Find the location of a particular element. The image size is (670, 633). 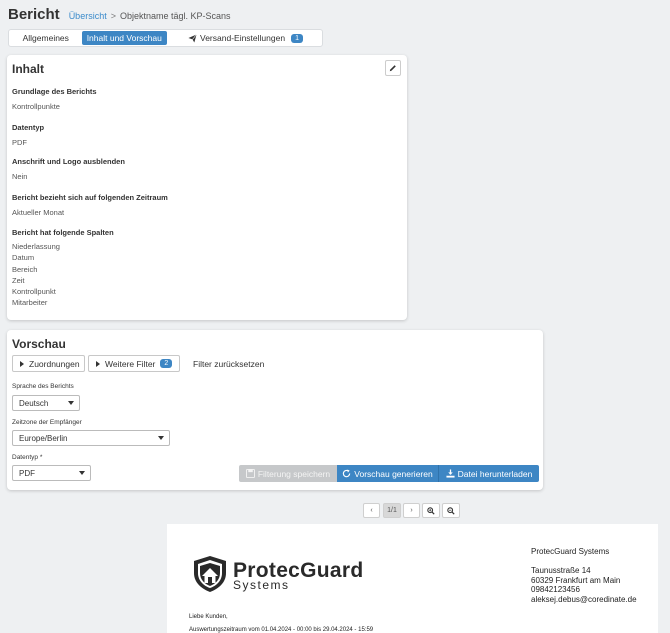

prev-page-button: ‹ is located at coordinates (371, 510).